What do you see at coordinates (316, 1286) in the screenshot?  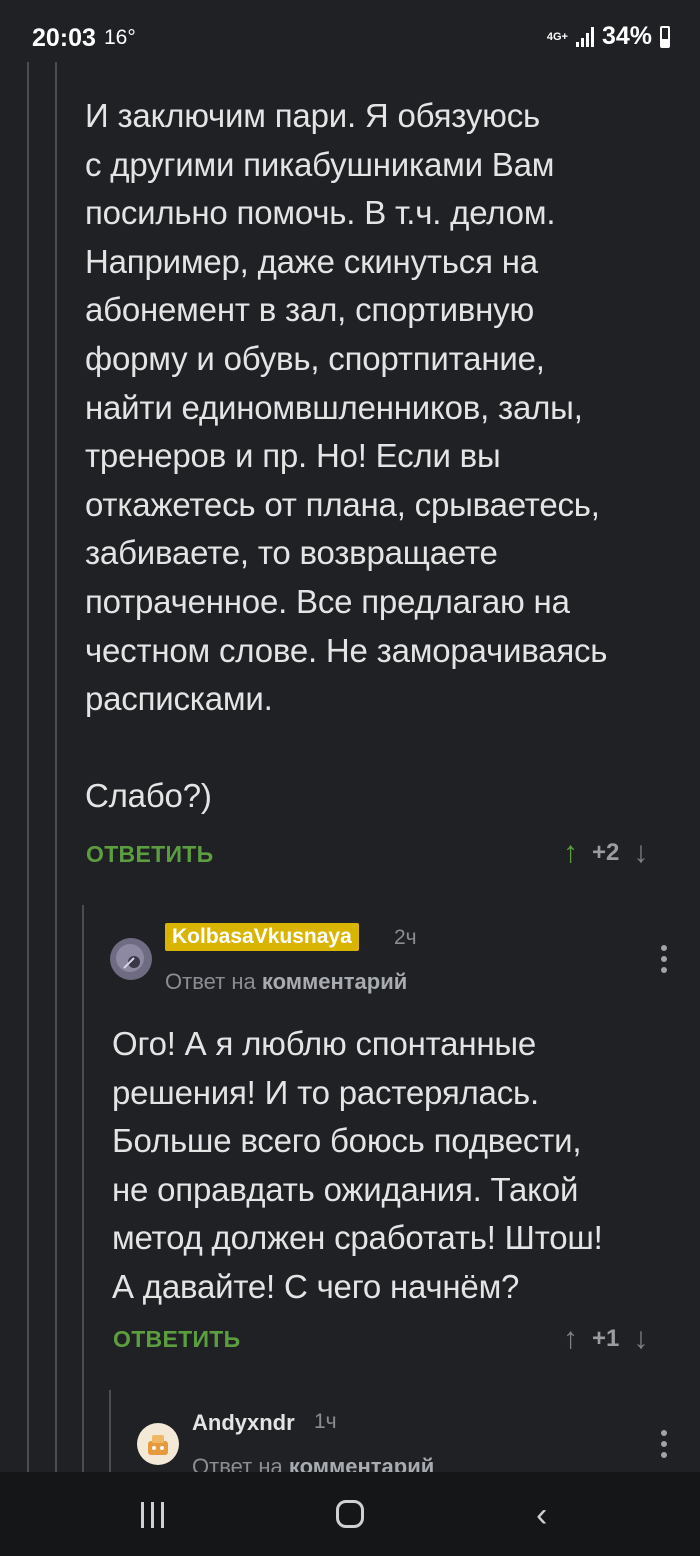 I see `comment-line: А давайте! С чего начнём?` at bounding box center [316, 1286].